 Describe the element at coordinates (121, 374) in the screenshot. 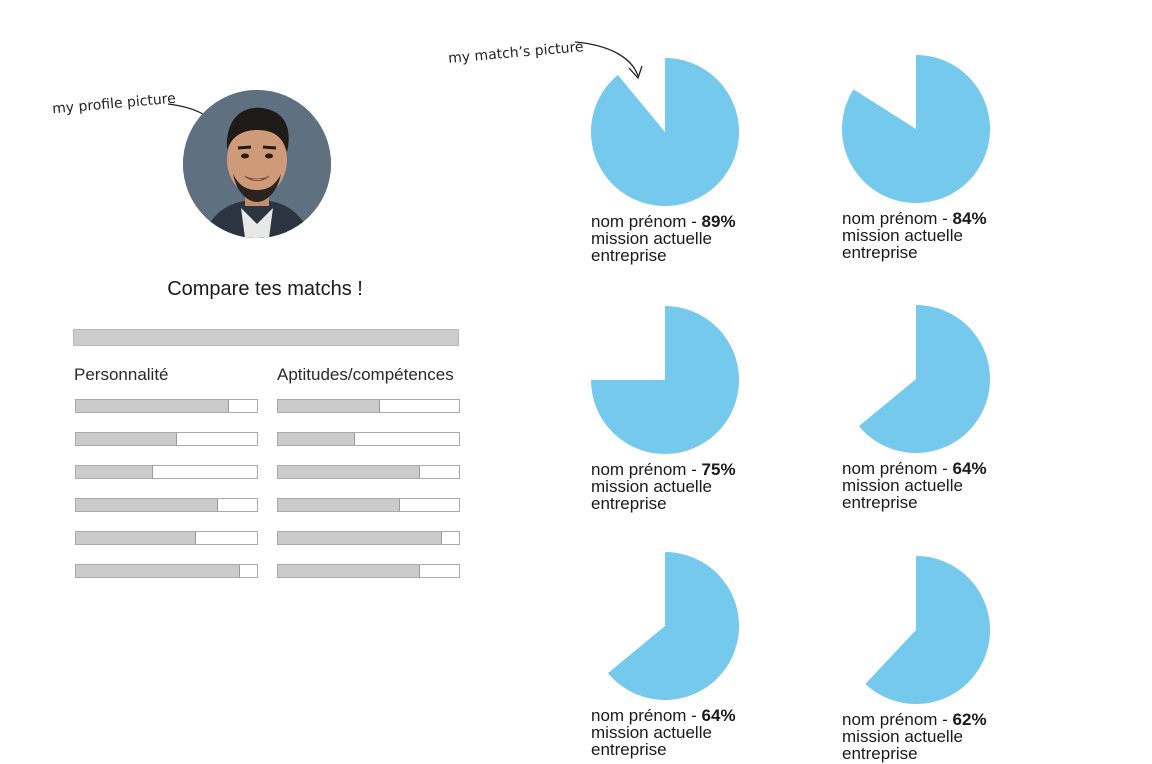

I see `personality-heading: Personnalité` at that location.